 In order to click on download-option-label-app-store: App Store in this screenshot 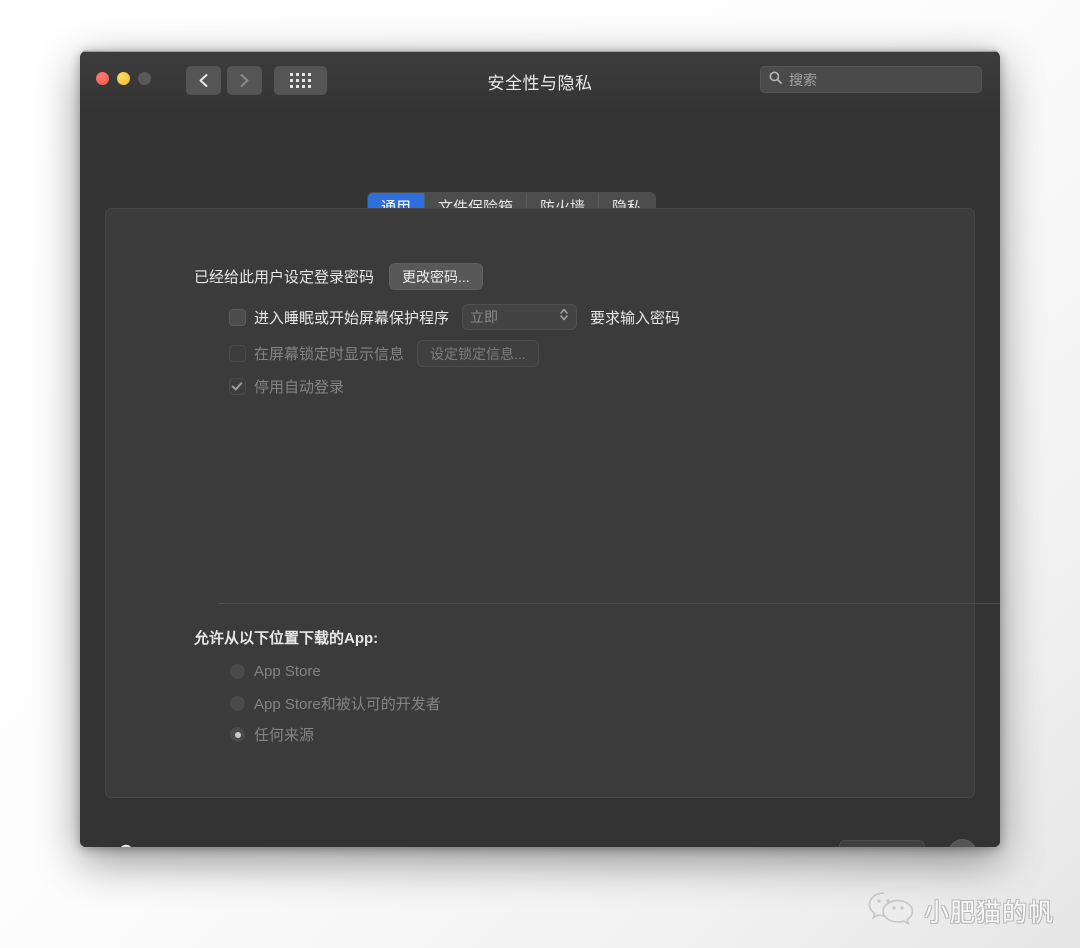, I will do `click(287, 671)`.